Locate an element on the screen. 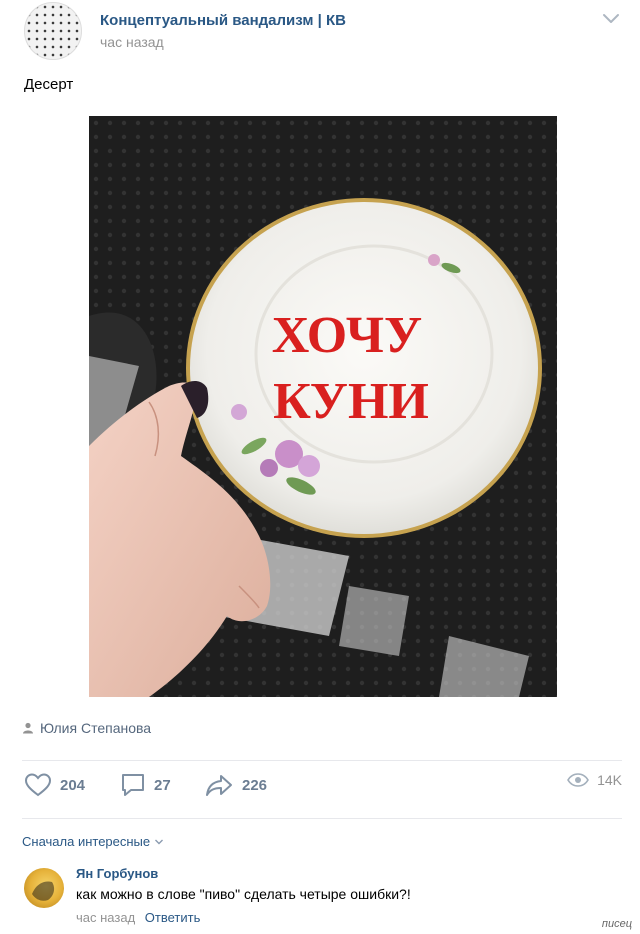 The width and height of the screenshot is (640, 934). like-count: 204 is located at coordinates (73, 785).